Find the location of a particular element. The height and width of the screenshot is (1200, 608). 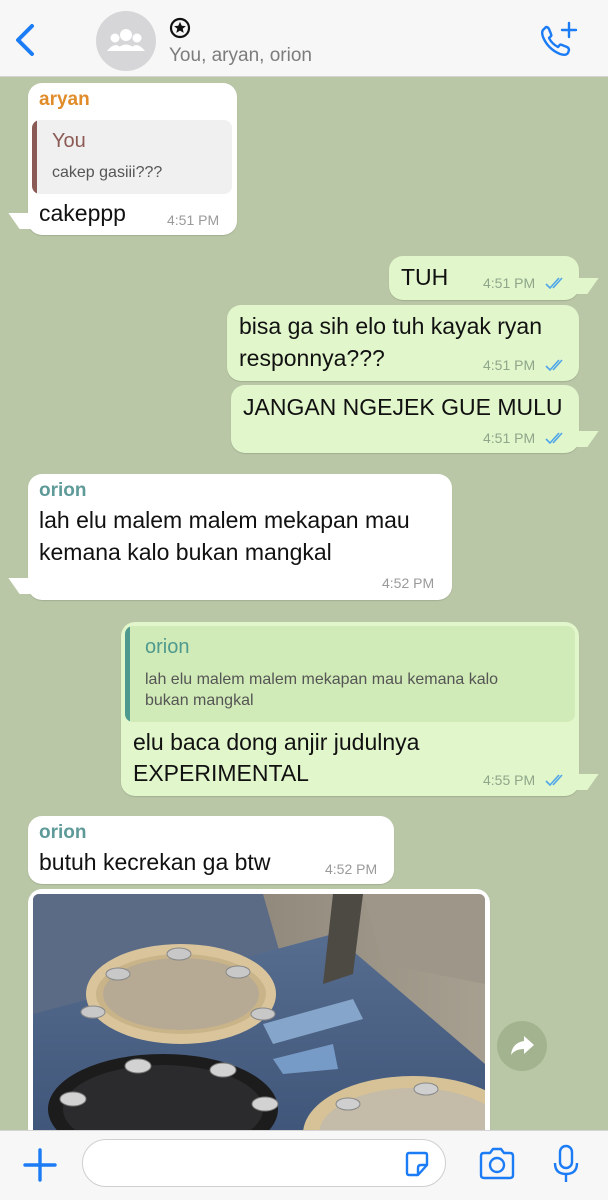

quoted-text: cakep gasiii??? is located at coordinates (107, 172).